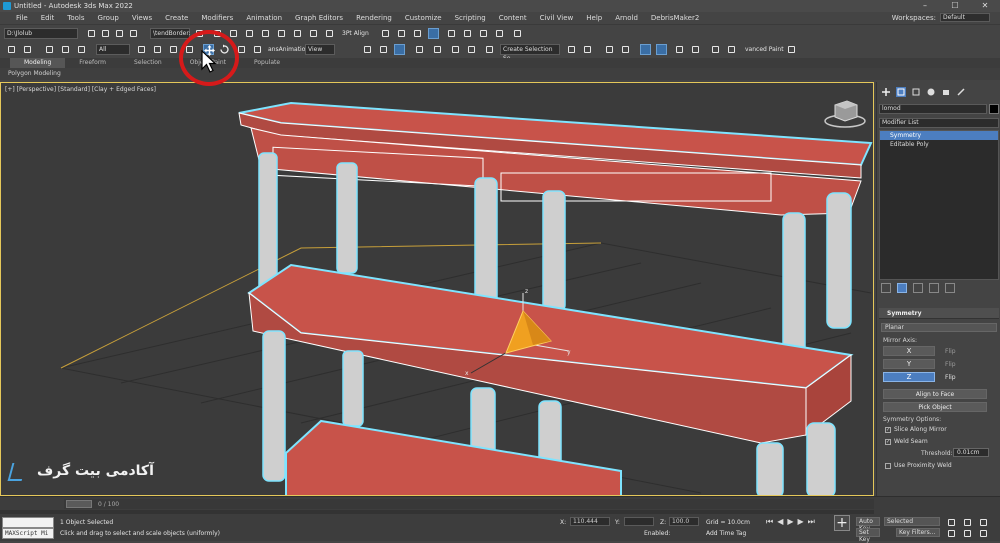 This screenshot has height=543, width=1000. I want to click on percent-snap-icon, so click(455, 49).